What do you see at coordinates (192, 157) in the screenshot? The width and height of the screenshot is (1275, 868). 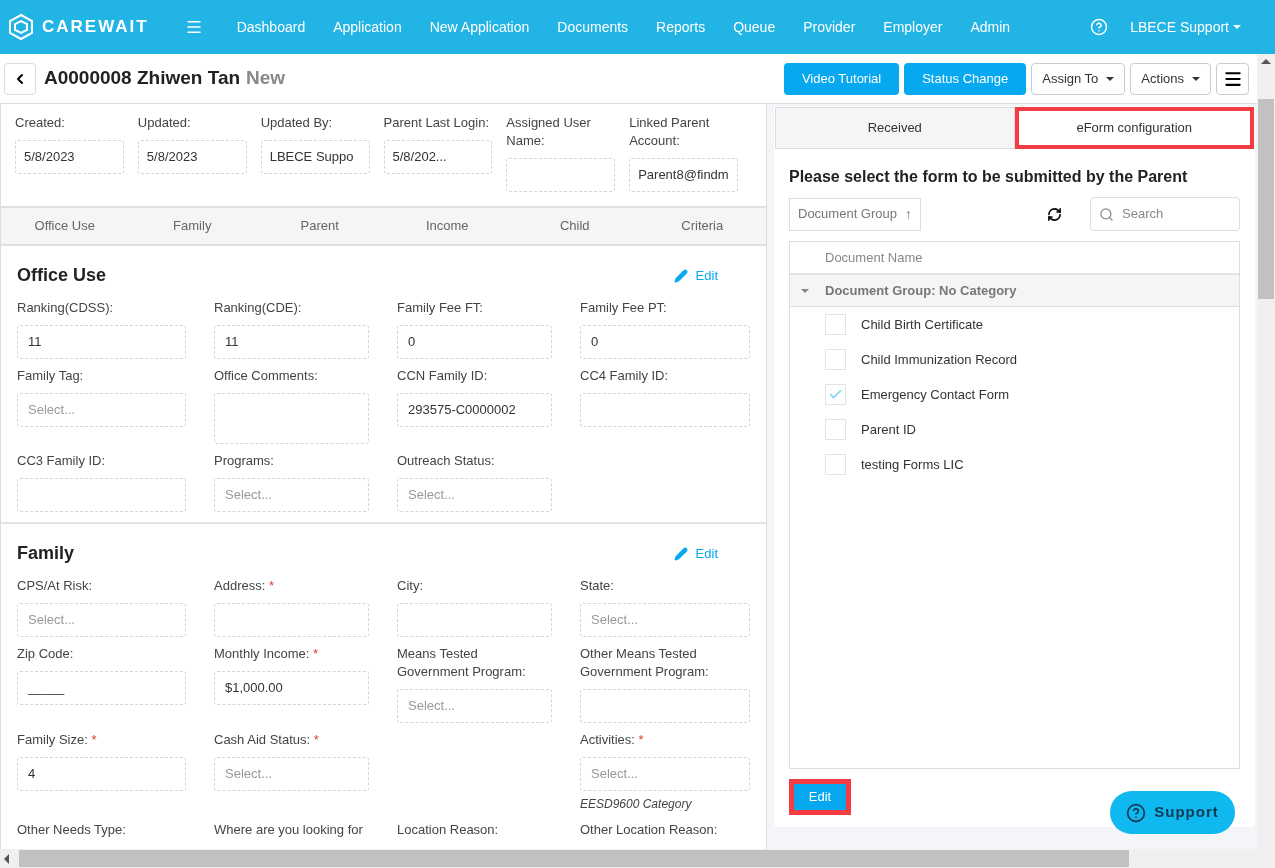 I see `summary-field: 5/8/2023` at bounding box center [192, 157].